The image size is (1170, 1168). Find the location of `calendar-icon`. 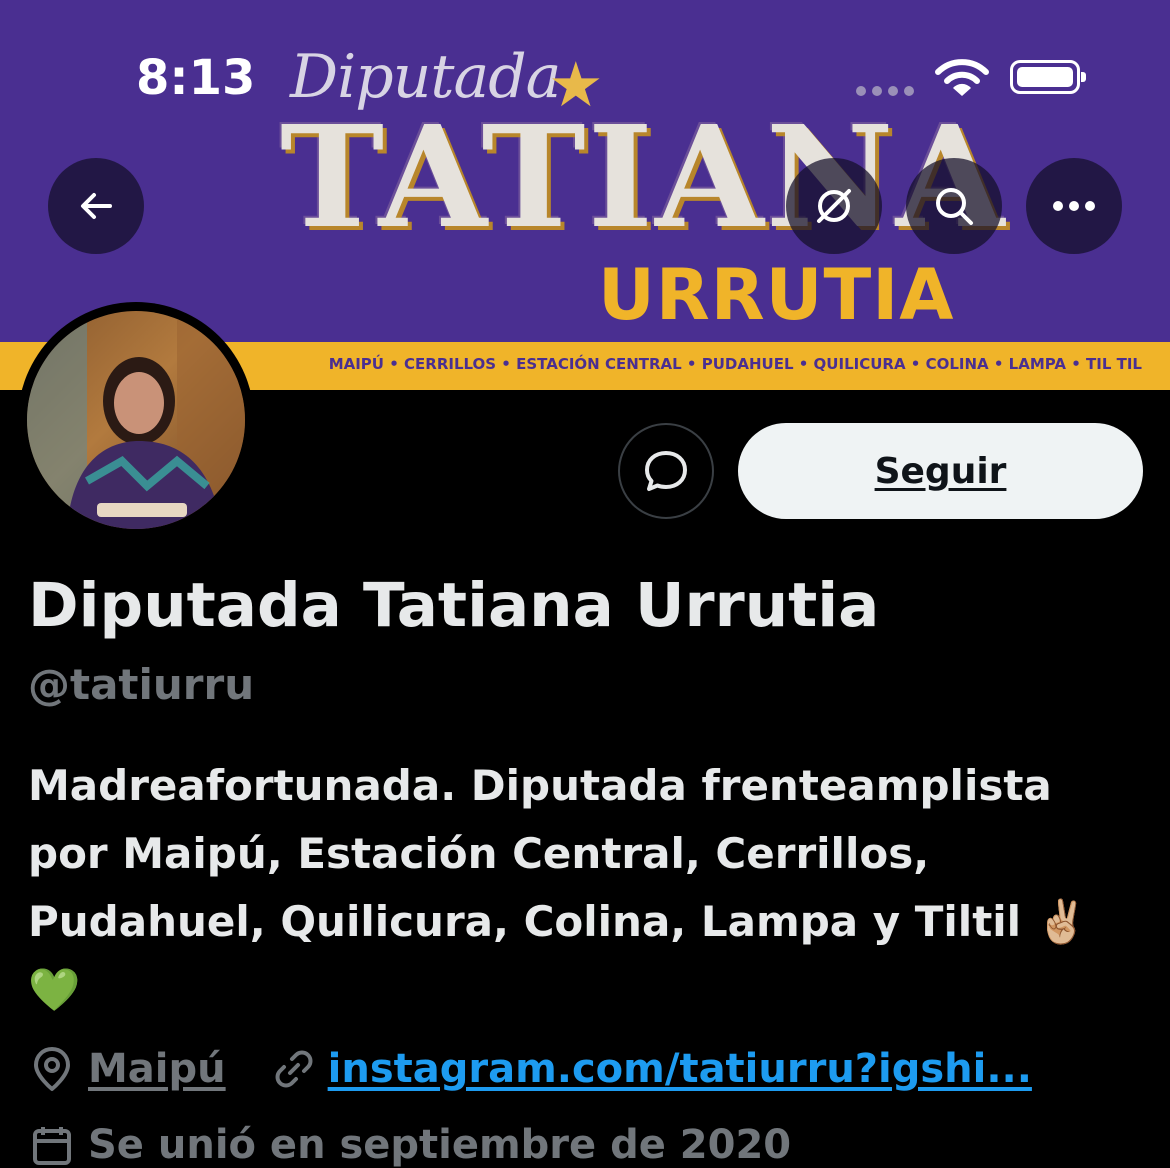

calendar-icon is located at coordinates (52, 1146).